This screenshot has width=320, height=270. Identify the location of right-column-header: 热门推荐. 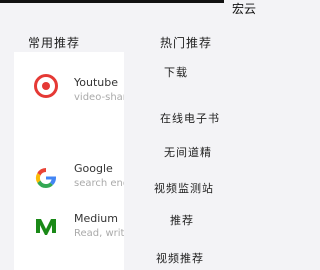
(186, 43).